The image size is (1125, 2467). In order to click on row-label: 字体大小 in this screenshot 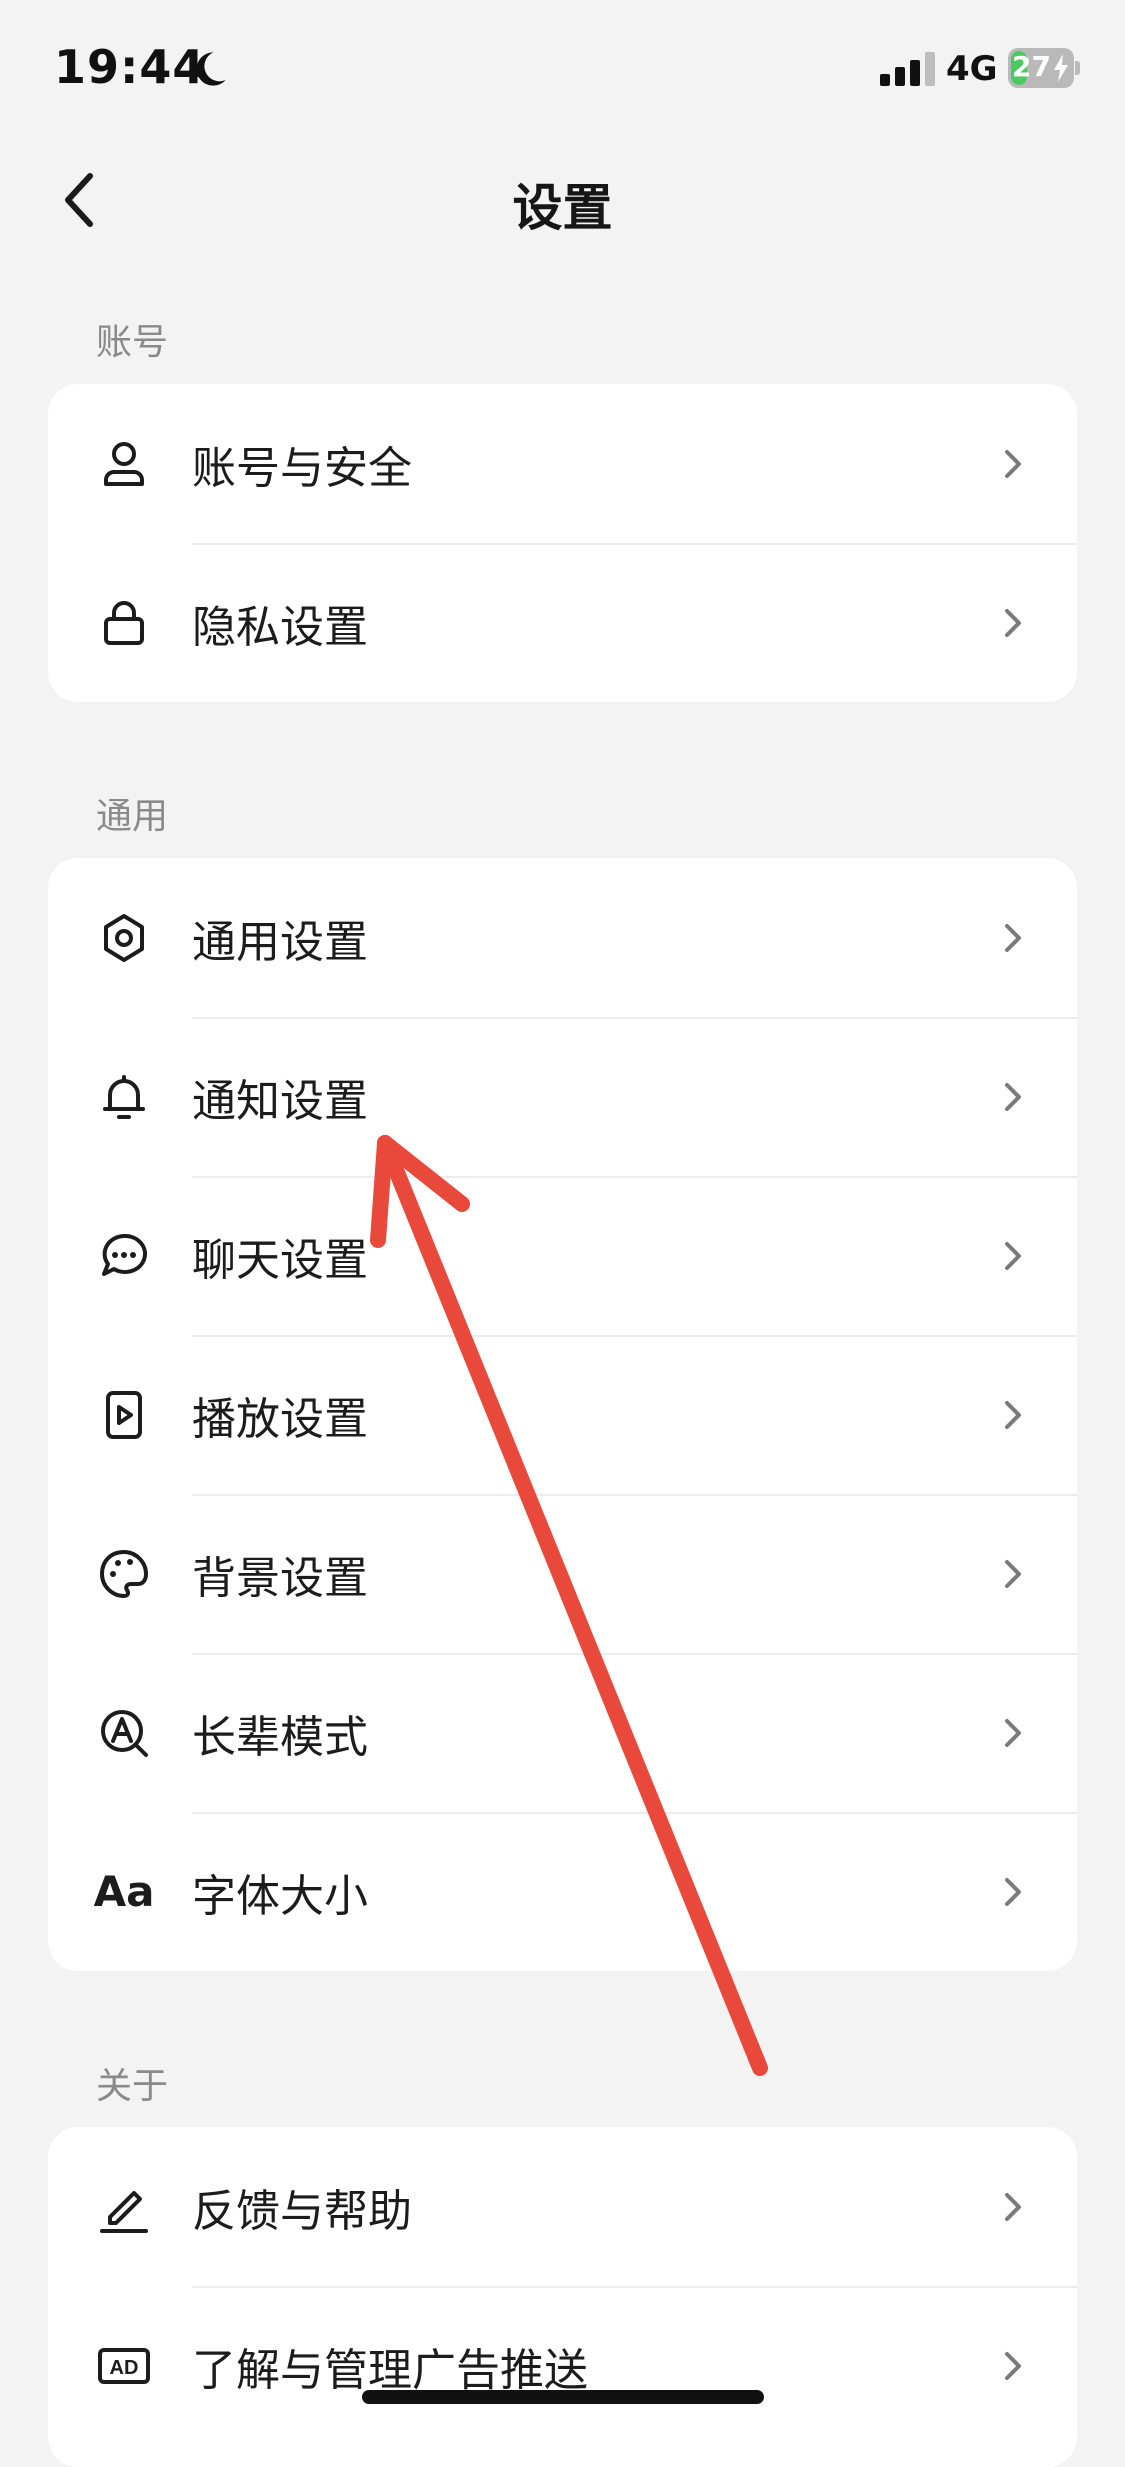, I will do `click(280, 1896)`.